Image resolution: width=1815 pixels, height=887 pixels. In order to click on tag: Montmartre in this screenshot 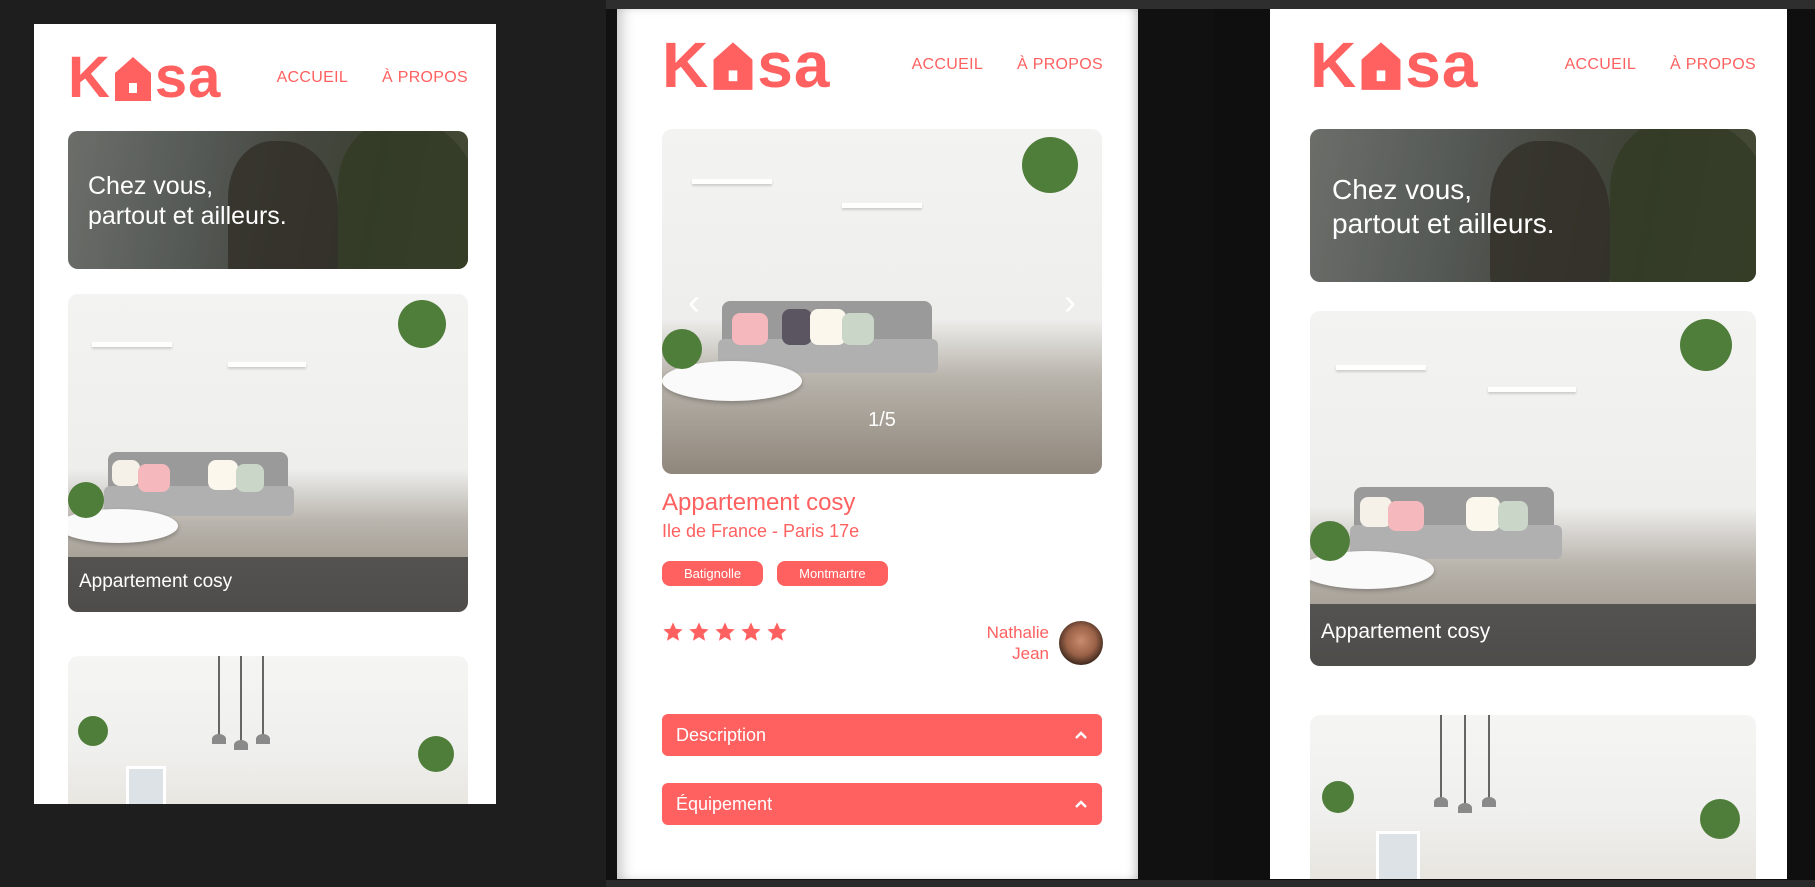, I will do `click(832, 573)`.